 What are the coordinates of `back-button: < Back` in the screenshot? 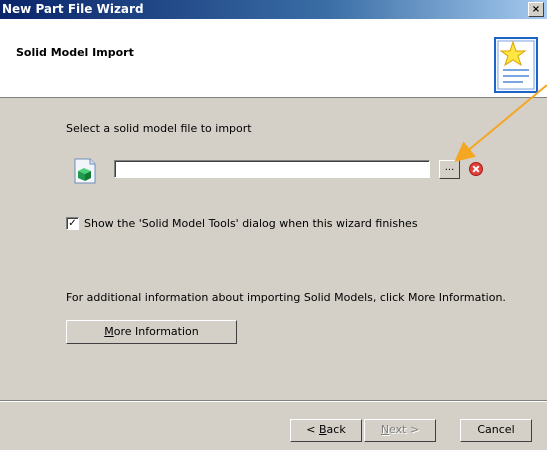 It's located at (326, 430).